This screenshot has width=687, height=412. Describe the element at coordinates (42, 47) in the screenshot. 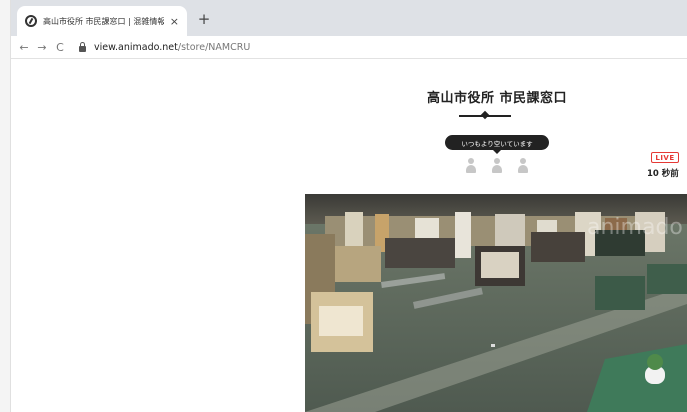

I see `forward-icon: →` at that location.